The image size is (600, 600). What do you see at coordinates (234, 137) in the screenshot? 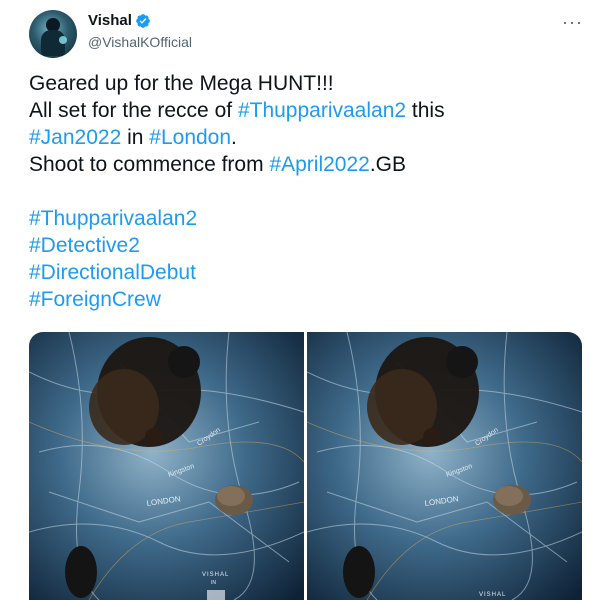
I see `tweet-line-3-suffix: .` at bounding box center [234, 137].